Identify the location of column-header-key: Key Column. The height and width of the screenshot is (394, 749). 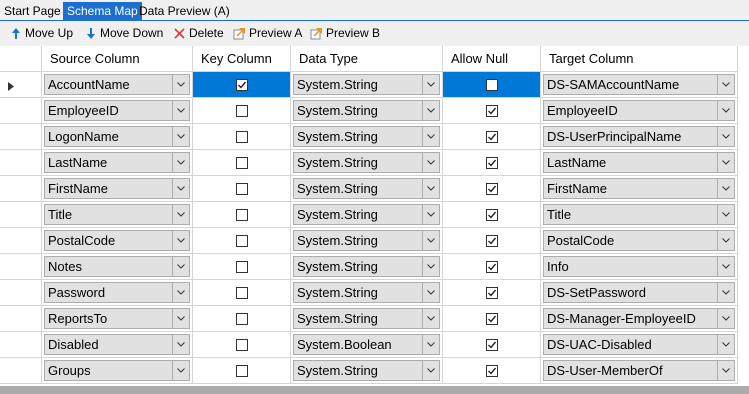
(242, 59).